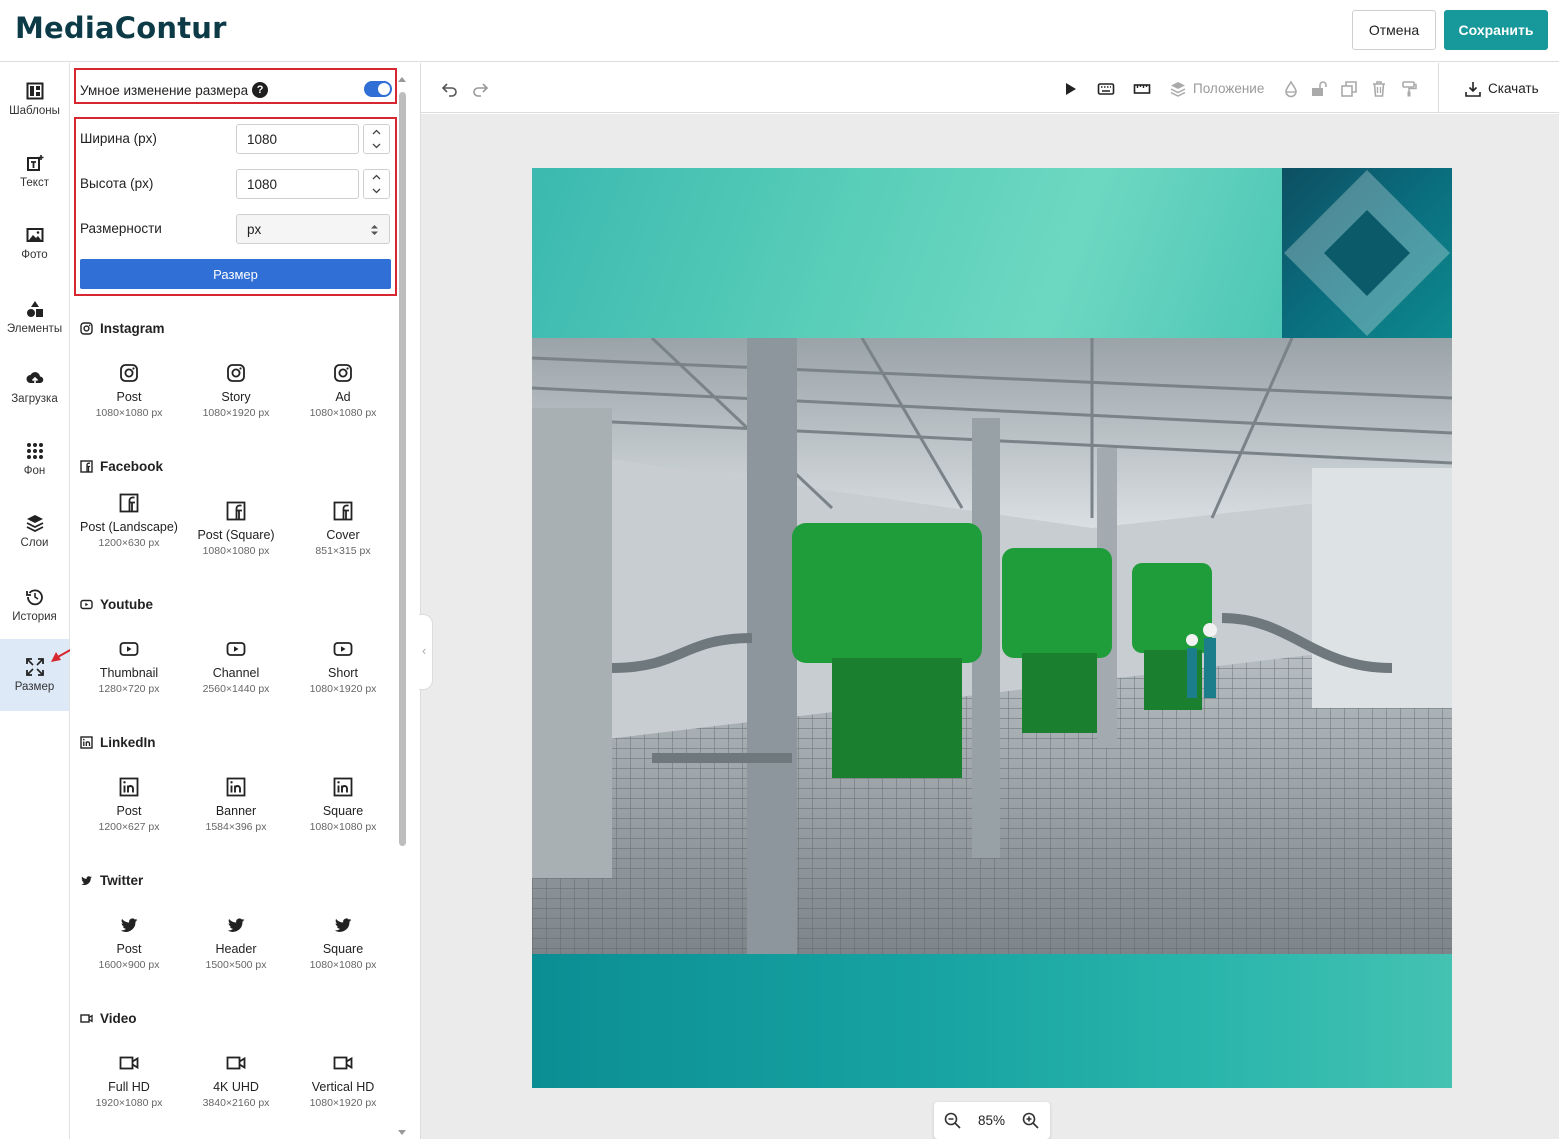 The height and width of the screenshot is (1139, 1559). I want to click on brand-logo-block, so click(1367, 253).